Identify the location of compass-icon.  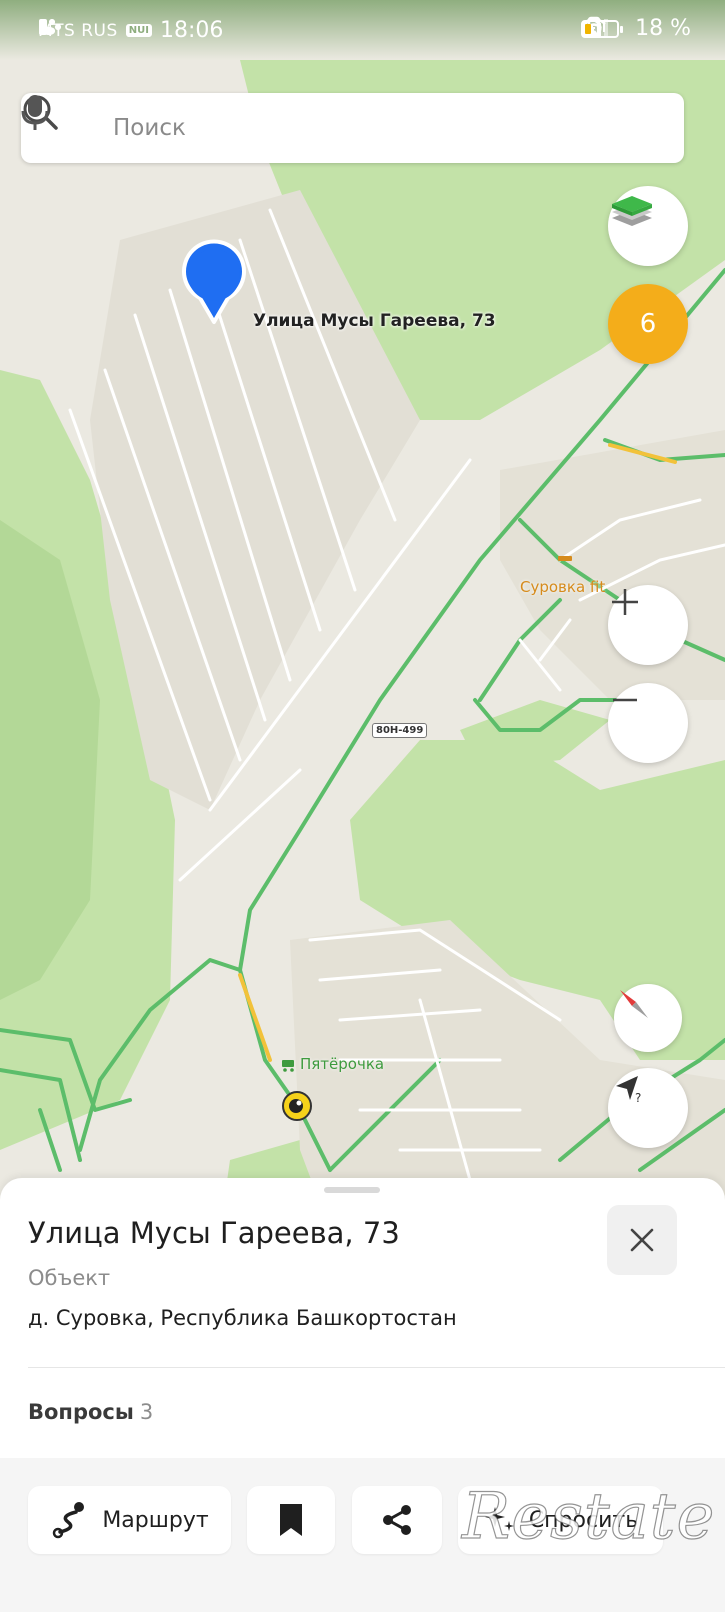
(634, 1004).